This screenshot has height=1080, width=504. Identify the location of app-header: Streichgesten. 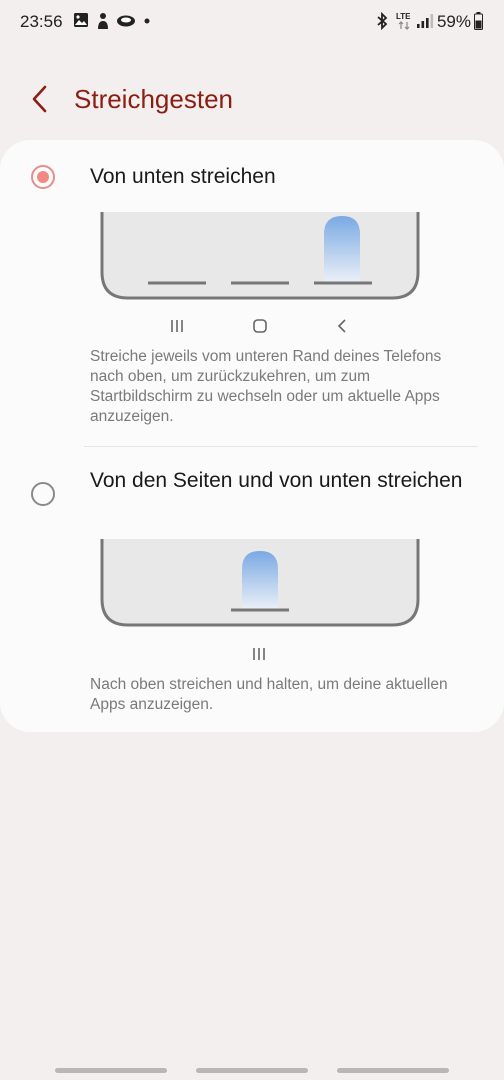
(252, 100).